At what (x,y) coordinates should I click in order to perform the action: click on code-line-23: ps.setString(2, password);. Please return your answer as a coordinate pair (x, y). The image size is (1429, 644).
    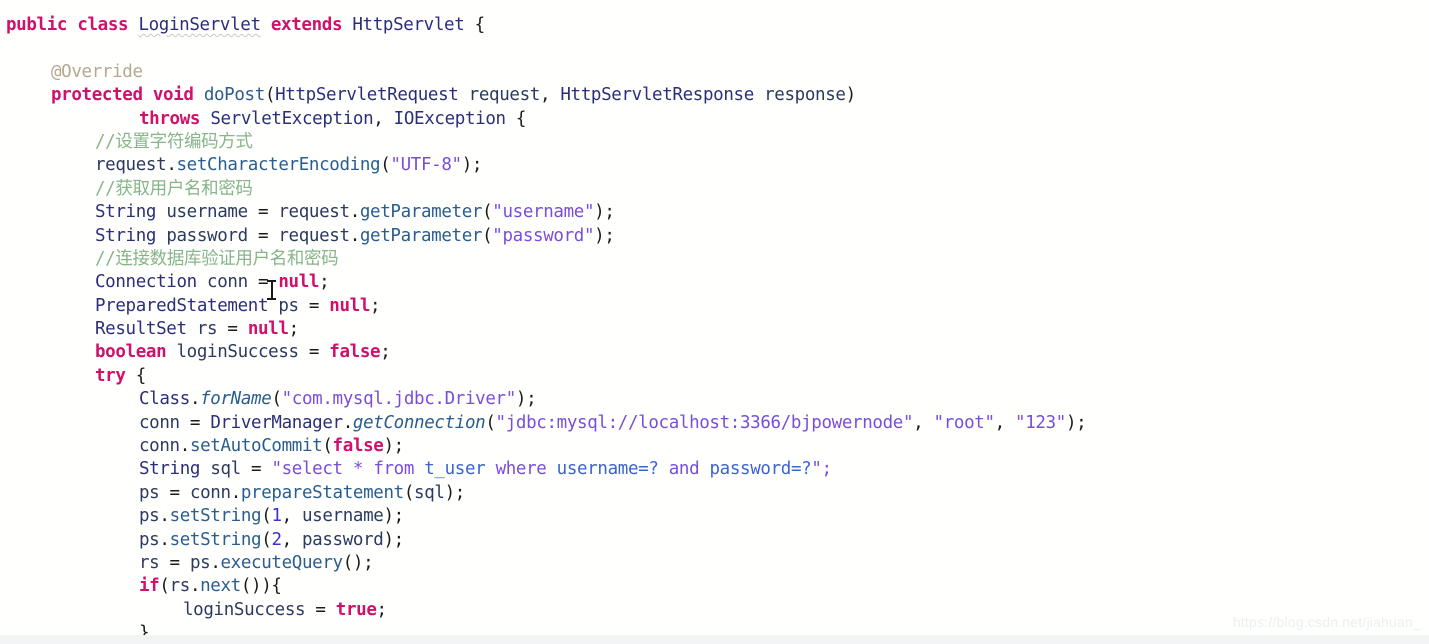
    Looking at the image, I should click on (714, 540).